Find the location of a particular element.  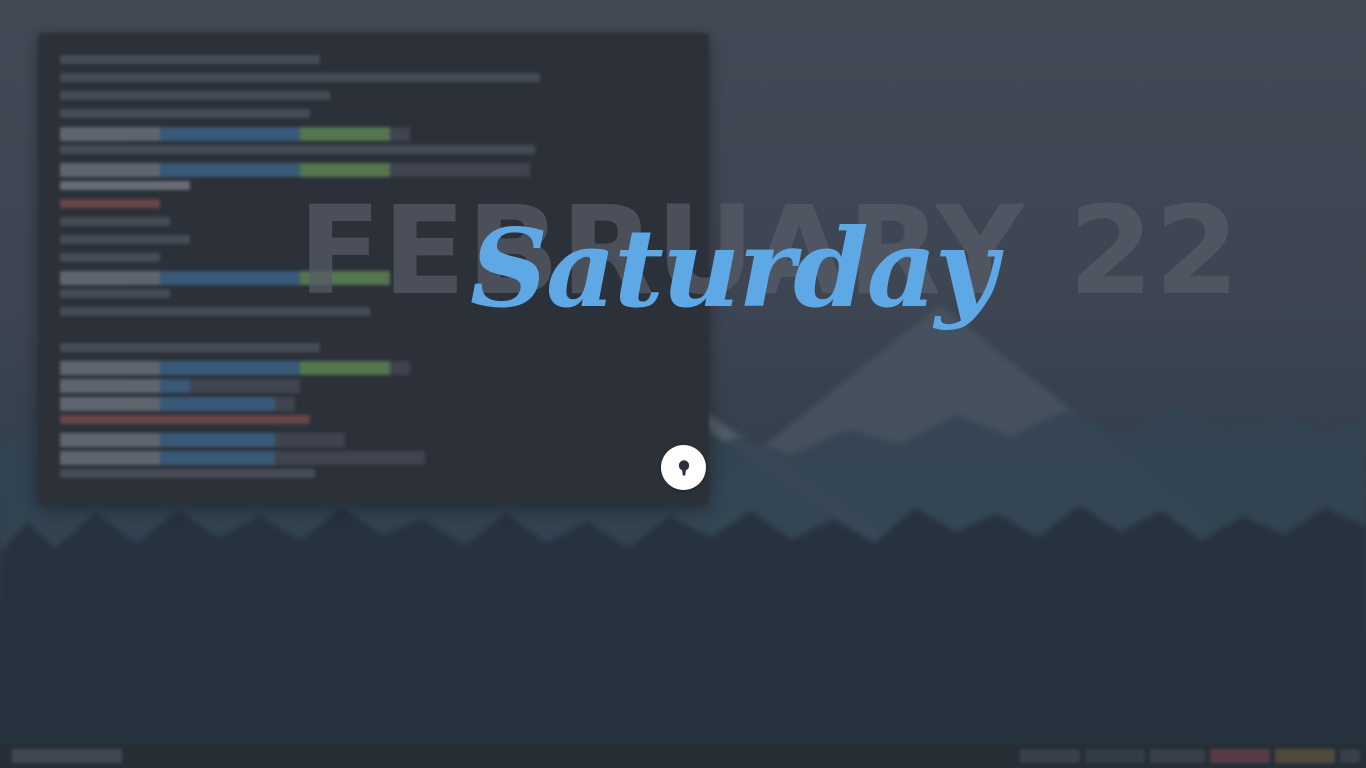

keyhole-icon is located at coordinates (683, 467).